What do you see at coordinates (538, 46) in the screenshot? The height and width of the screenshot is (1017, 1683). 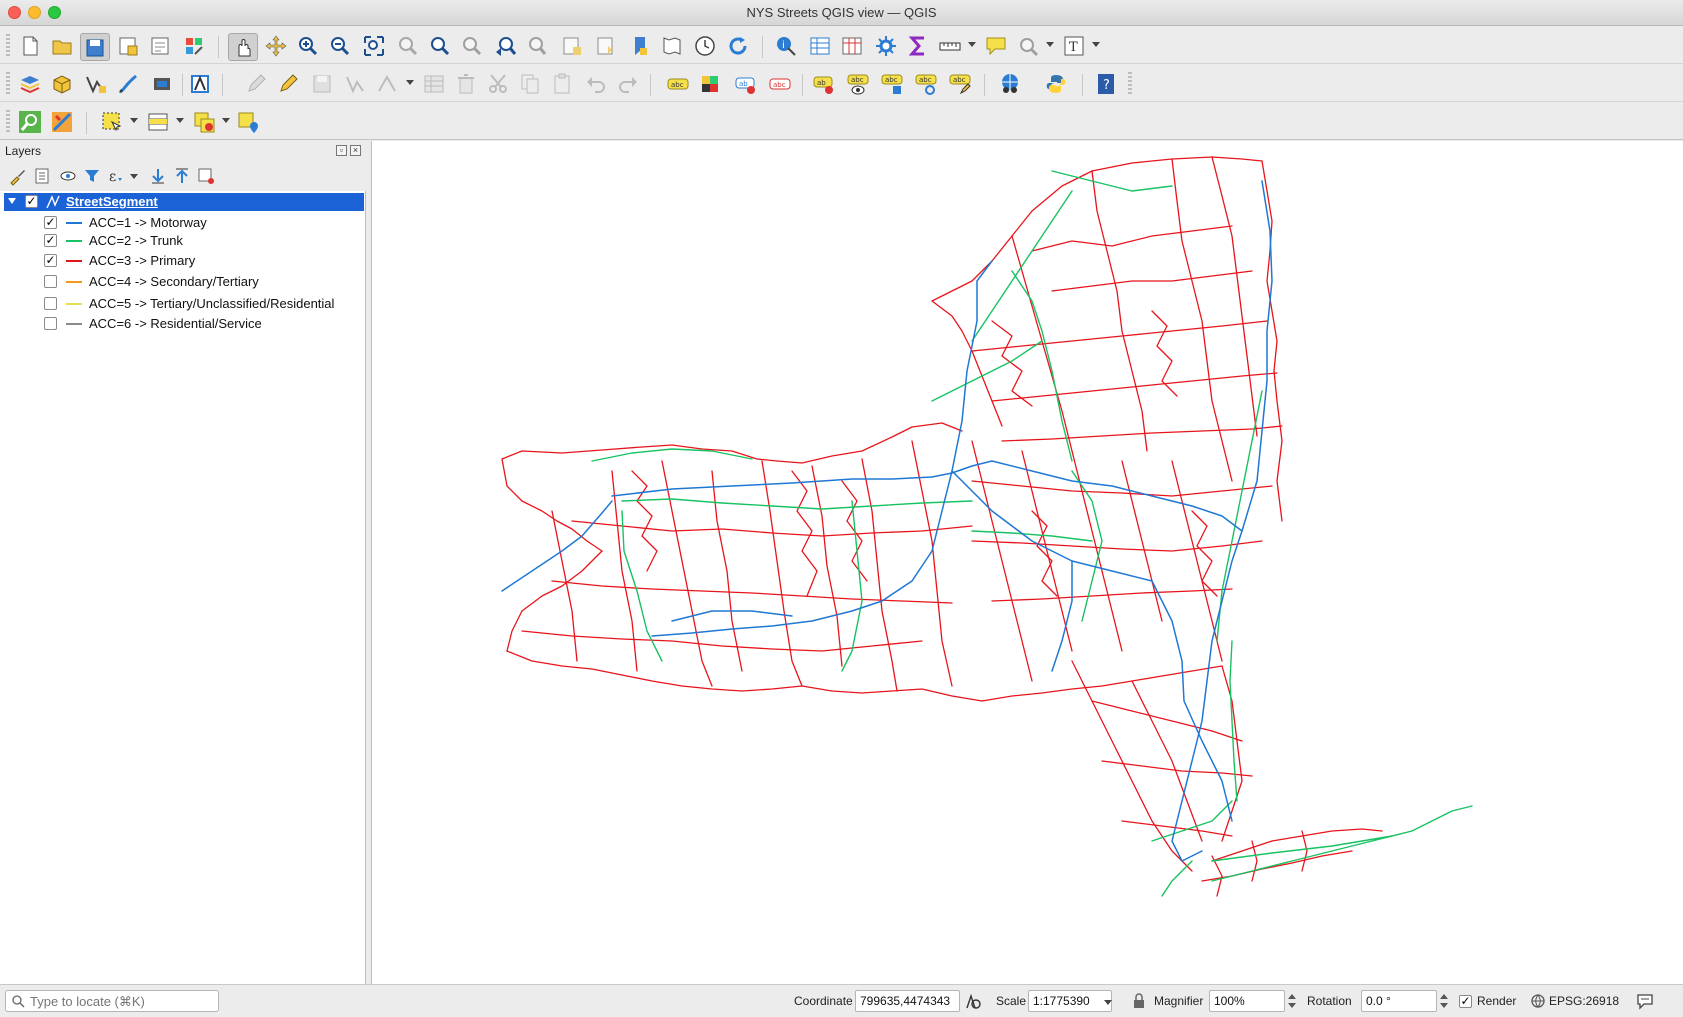 I see `zoom-next-icon` at bounding box center [538, 46].